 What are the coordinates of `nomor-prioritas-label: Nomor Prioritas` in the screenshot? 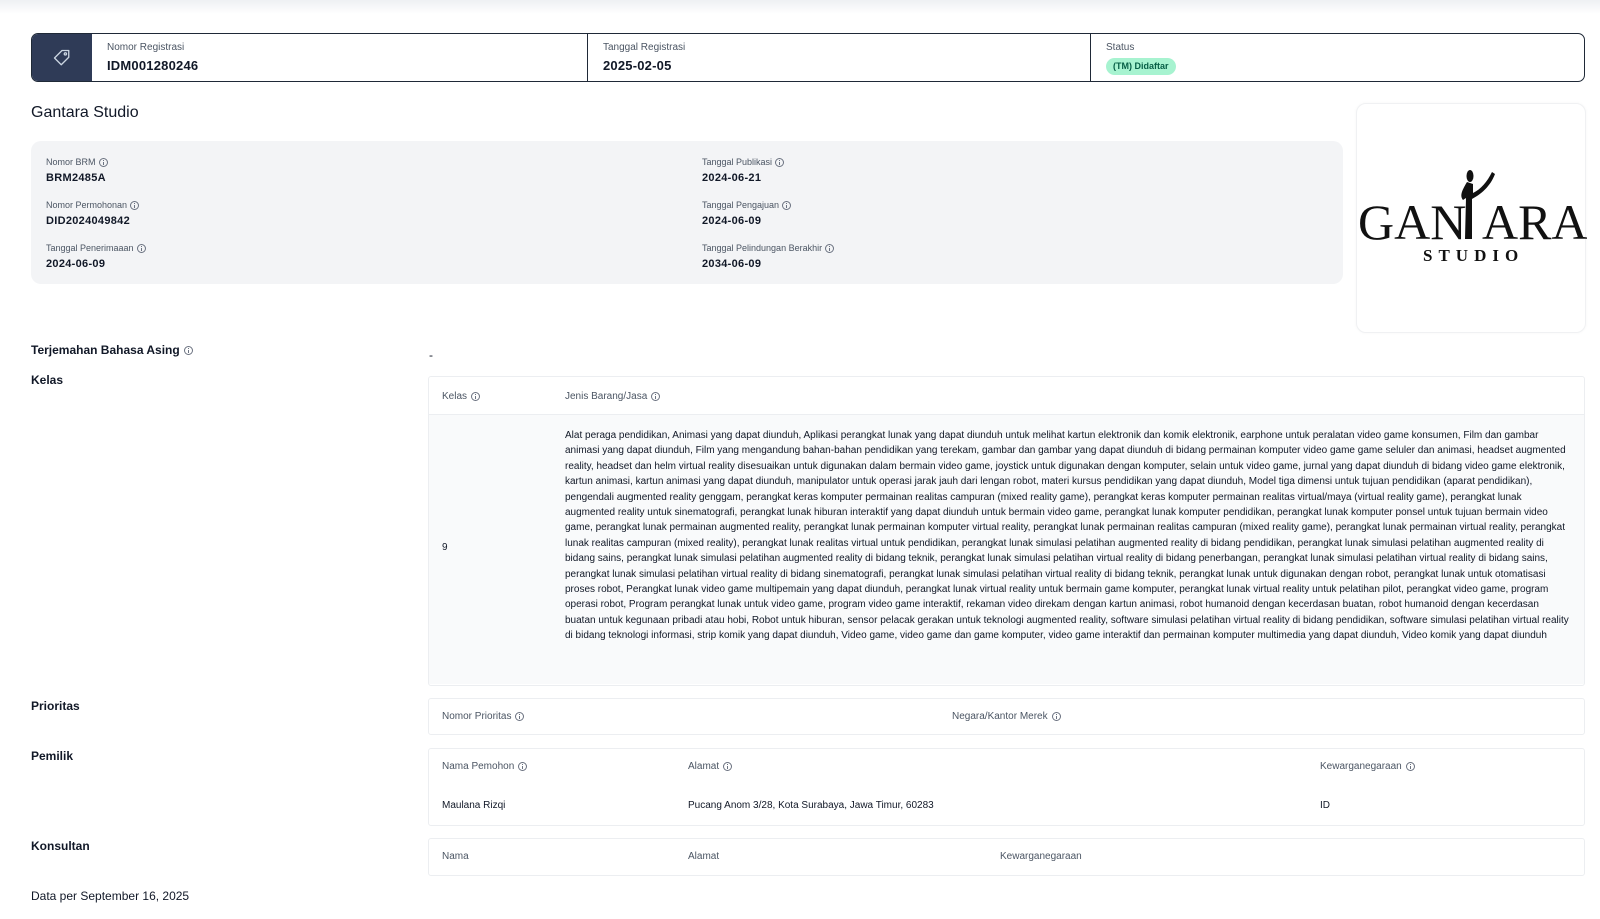 It's located at (477, 716).